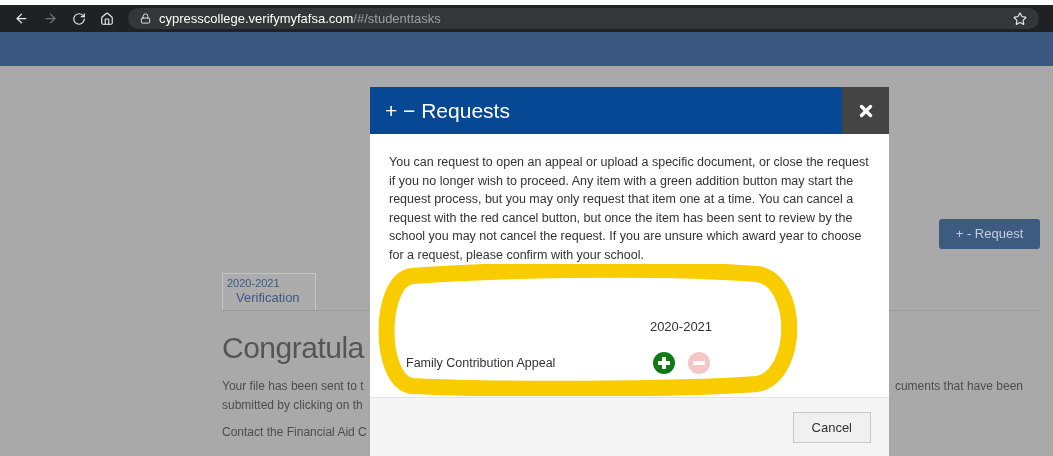 Image resolution: width=1053 pixels, height=456 pixels. I want to click on address-bar: cypresscollege.verifymyfafsa.com/#/studenttasks, so click(583, 18).